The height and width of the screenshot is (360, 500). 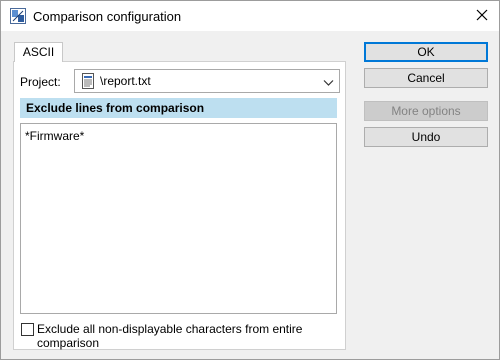 I want to click on ok-button: OK, so click(x=426, y=52).